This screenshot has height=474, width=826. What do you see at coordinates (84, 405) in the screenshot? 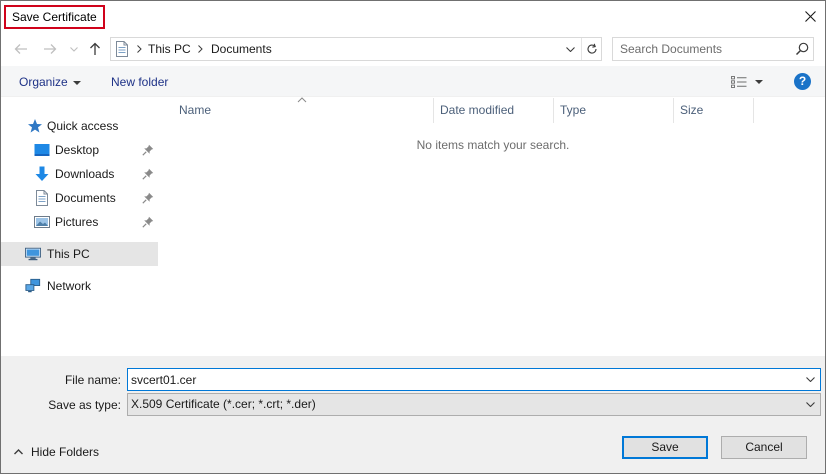
I see `save-as-type-label: Save as type:` at bounding box center [84, 405].